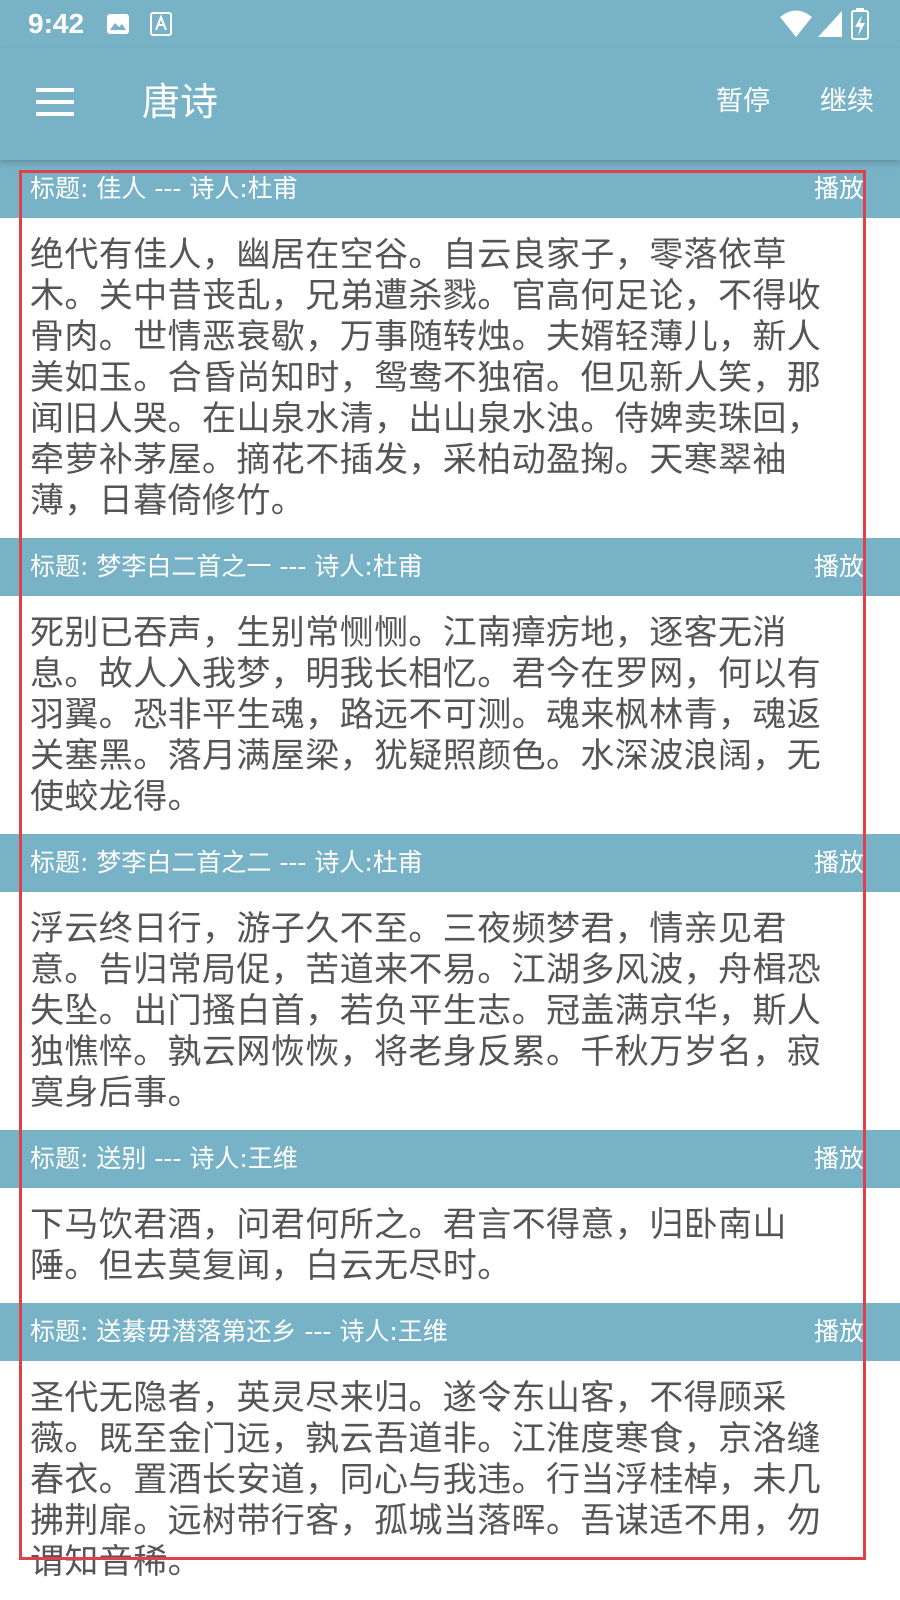 Image resolution: width=900 pixels, height=1600 pixels. What do you see at coordinates (164, 1158) in the screenshot?
I see `poem-title-line: 标题: 送别 --- 诗人:王维` at bounding box center [164, 1158].